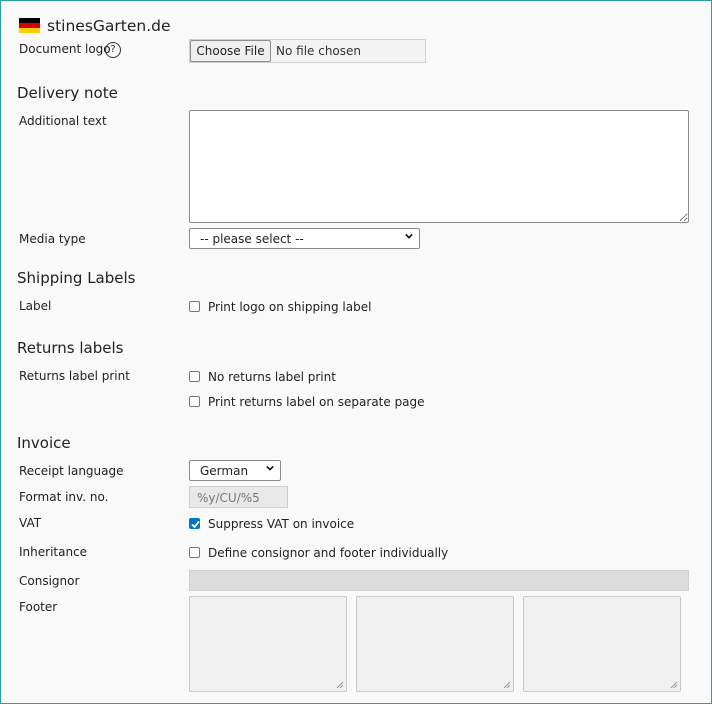  Describe the element at coordinates (113, 50) in the screenshot. I see `help-icon: ?` at that location.